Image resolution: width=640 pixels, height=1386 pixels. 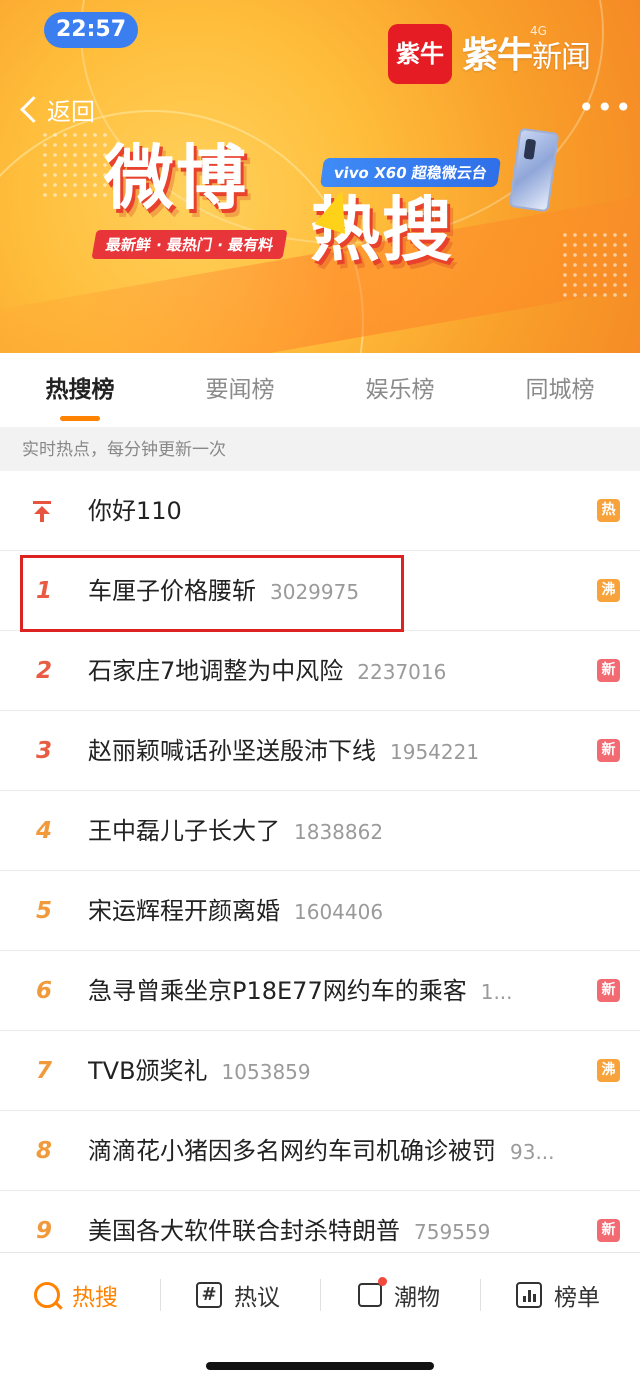 What do you see at coordinates (184, 911) in the screenshot?
I see `item-title-text: 宋运辉程开颜离婚` at bounding box center [184, 911].